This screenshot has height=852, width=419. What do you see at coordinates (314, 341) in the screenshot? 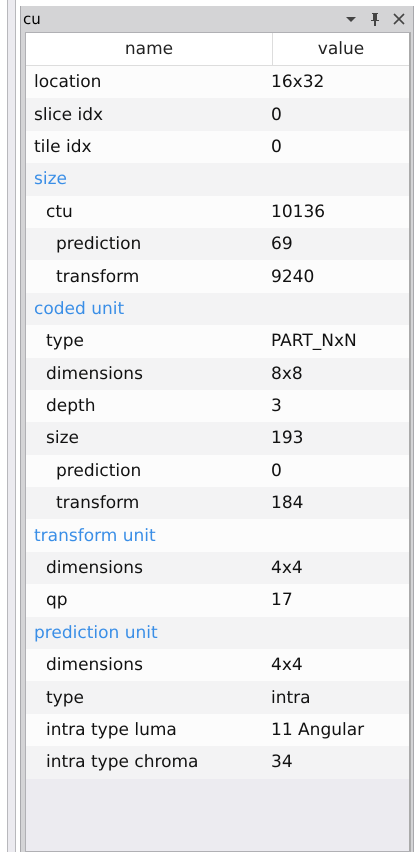
I see `property-value: PART_NxN` at bounding box center [314, 341].